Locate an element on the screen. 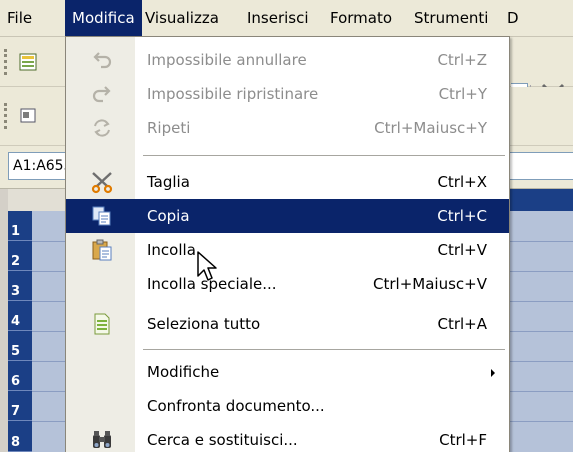 The width and height of the screenshot is (573, 452). repeat-icon is located at coordinates (102, 128).